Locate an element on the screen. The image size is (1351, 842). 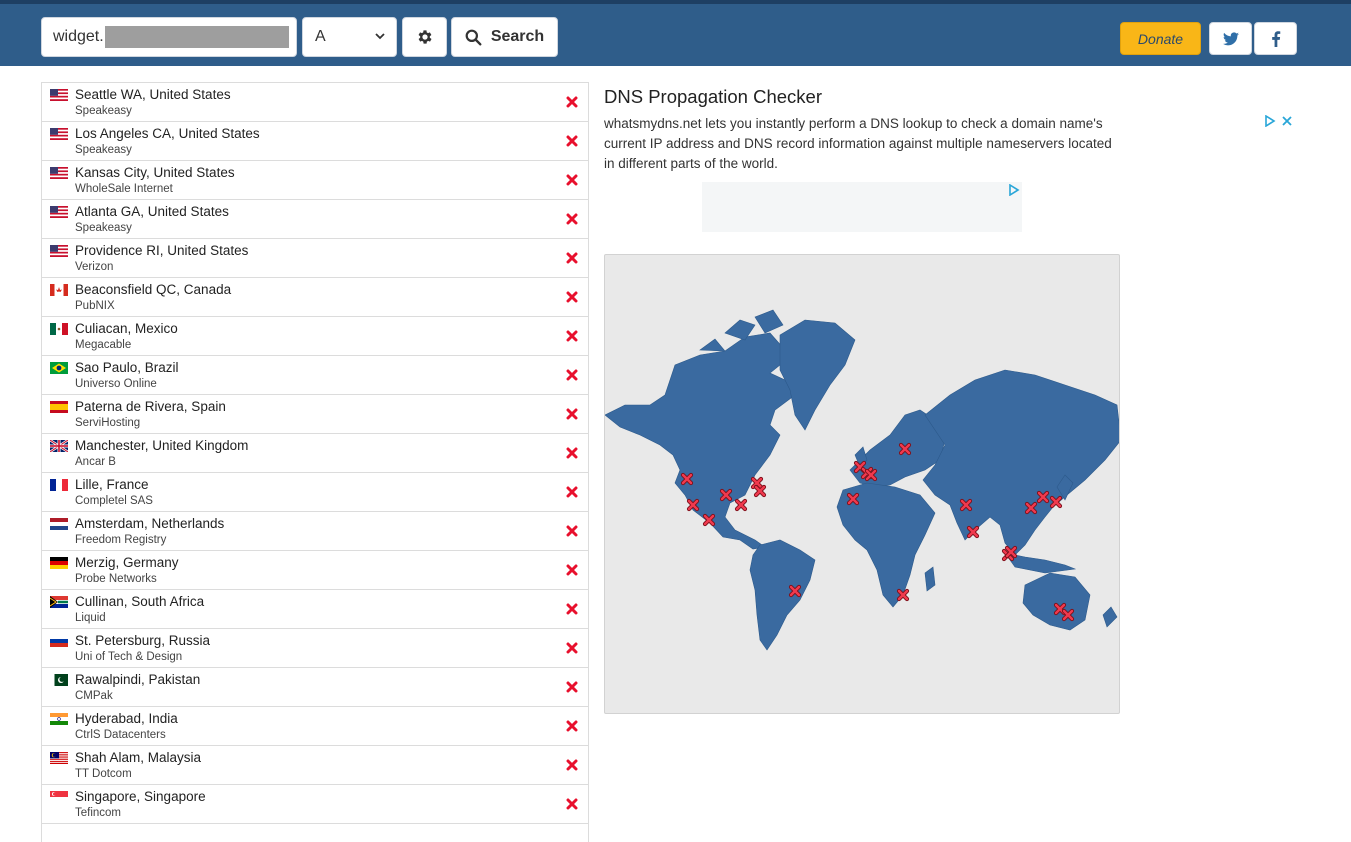
twitter-icon is located at coordinates (1230, 38).